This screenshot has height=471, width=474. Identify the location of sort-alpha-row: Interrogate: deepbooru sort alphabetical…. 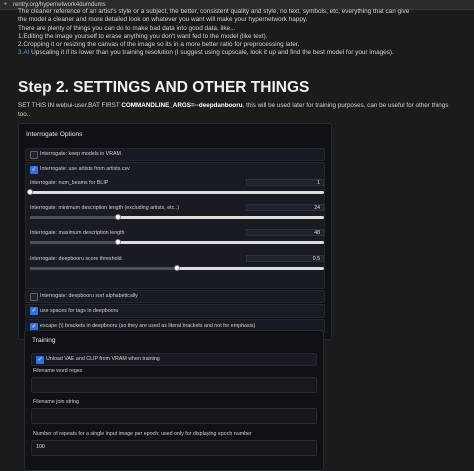
(175, 296).